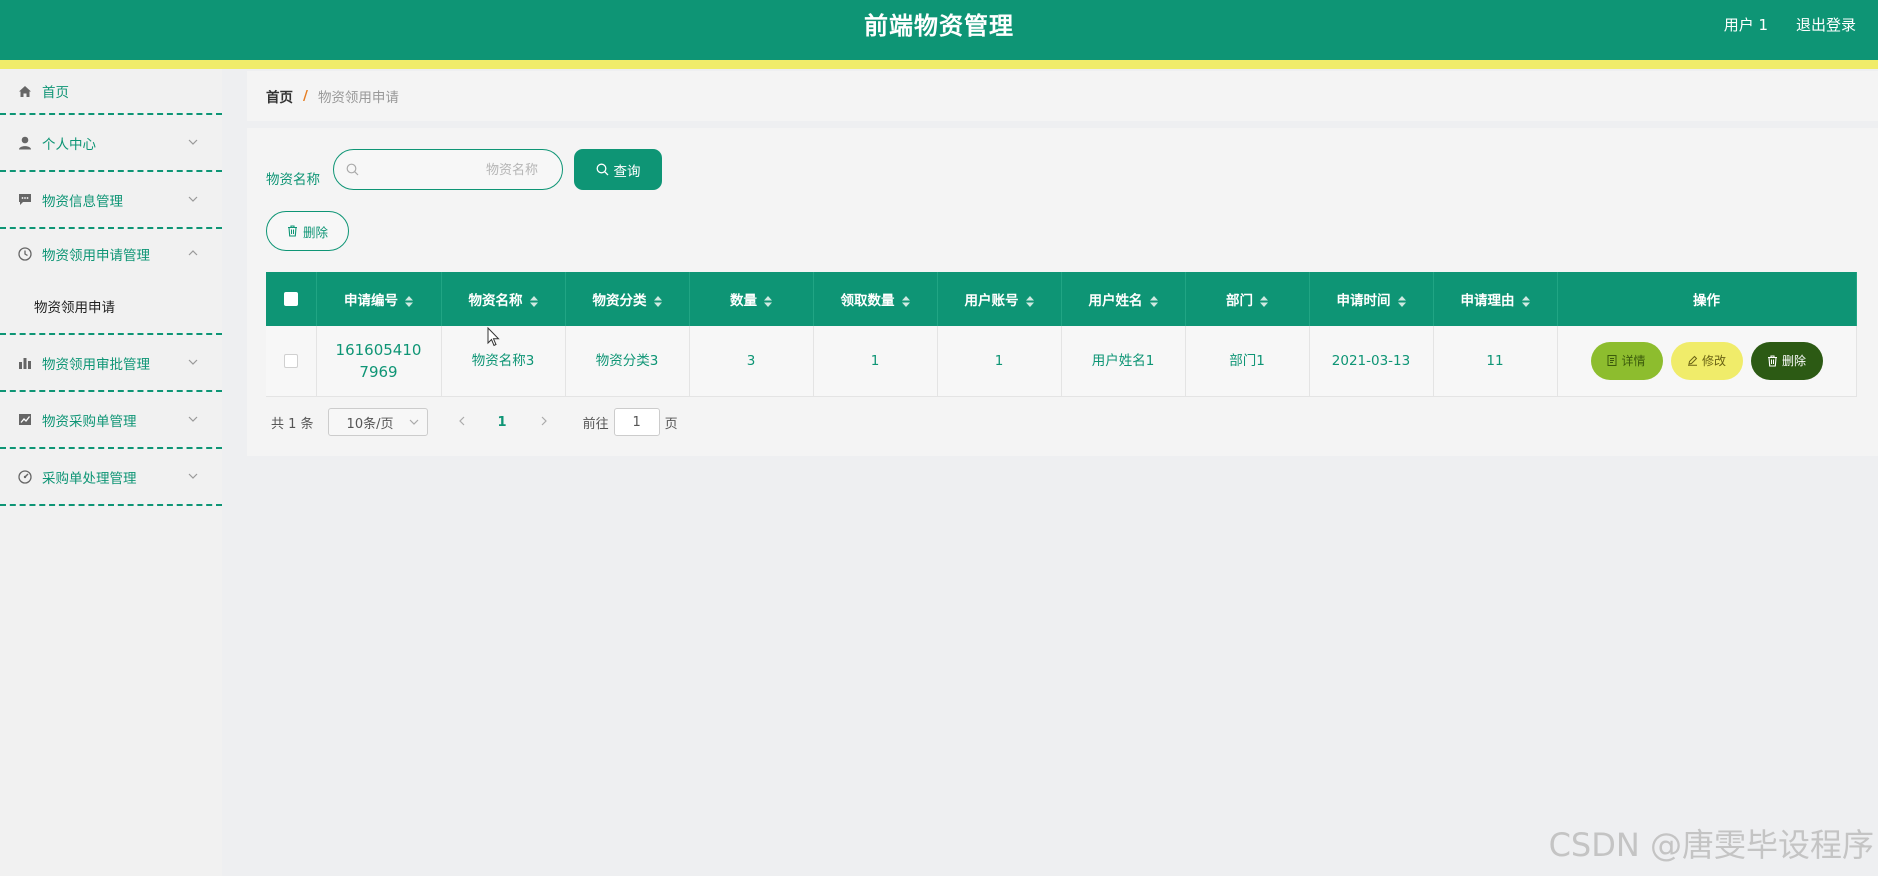  I want to click on sidebar-item-label: 个人中心, so click(69, 144).